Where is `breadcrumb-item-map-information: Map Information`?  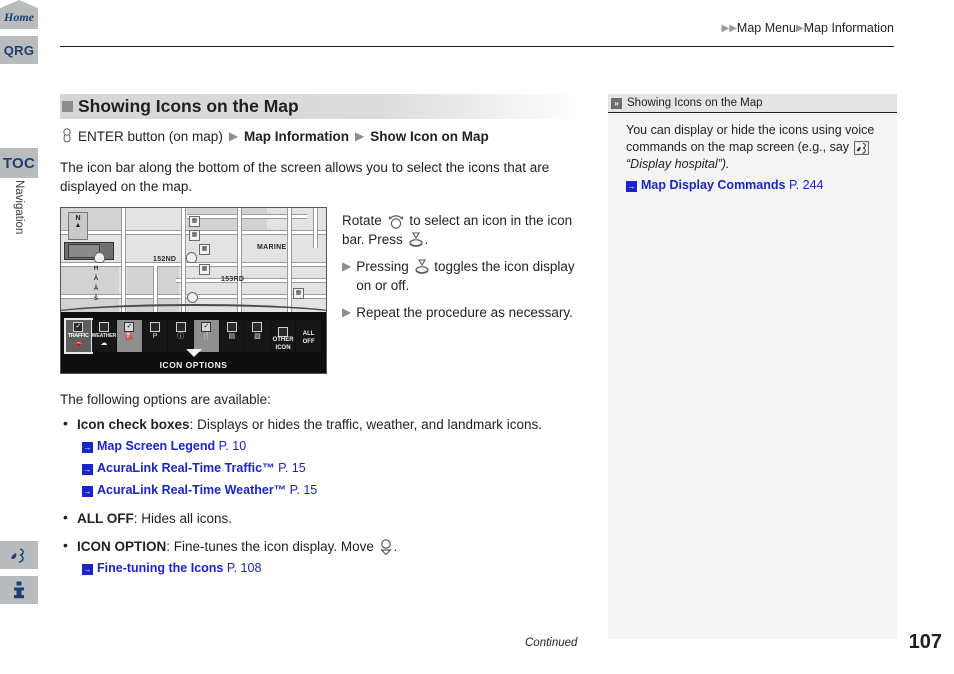
breadcrumb-item-map-information: Map Information is located at coordinates (848, 28).